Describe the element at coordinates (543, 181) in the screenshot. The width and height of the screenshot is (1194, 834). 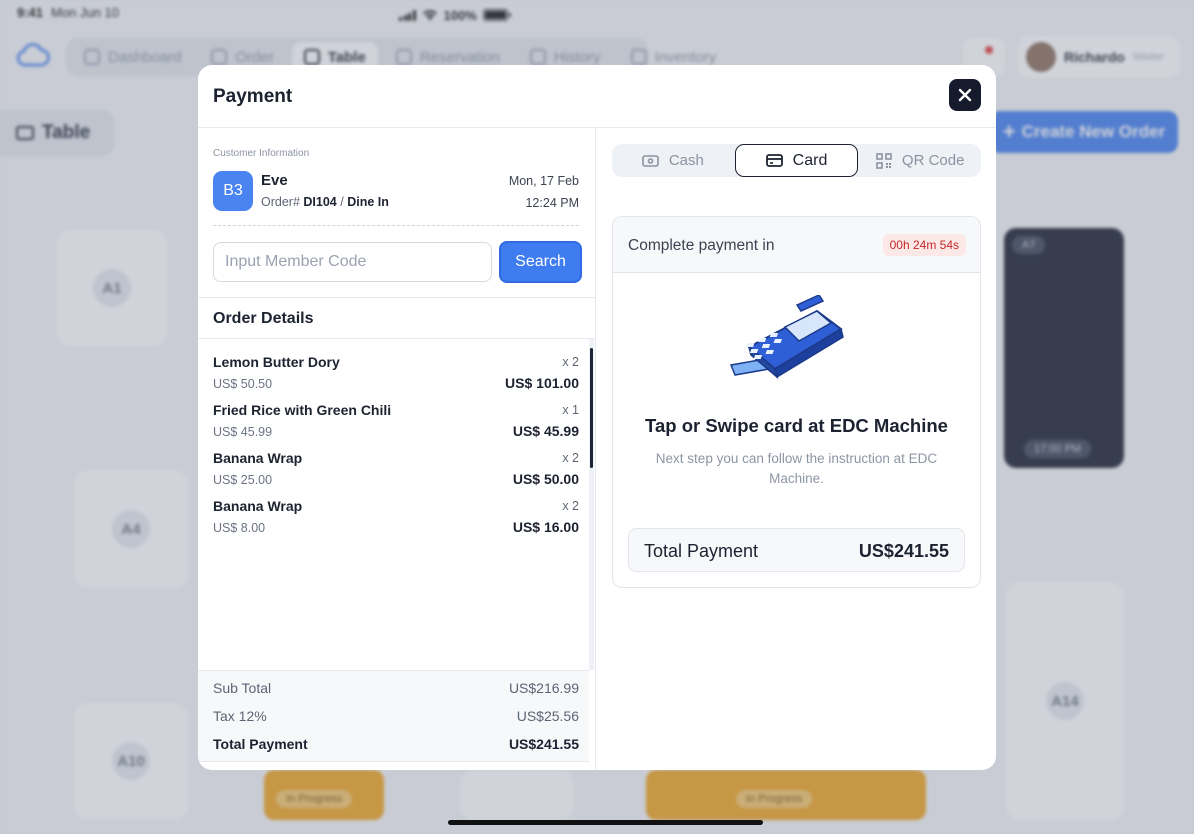
I see `order-date: Mon, 17 Feb` at that location.